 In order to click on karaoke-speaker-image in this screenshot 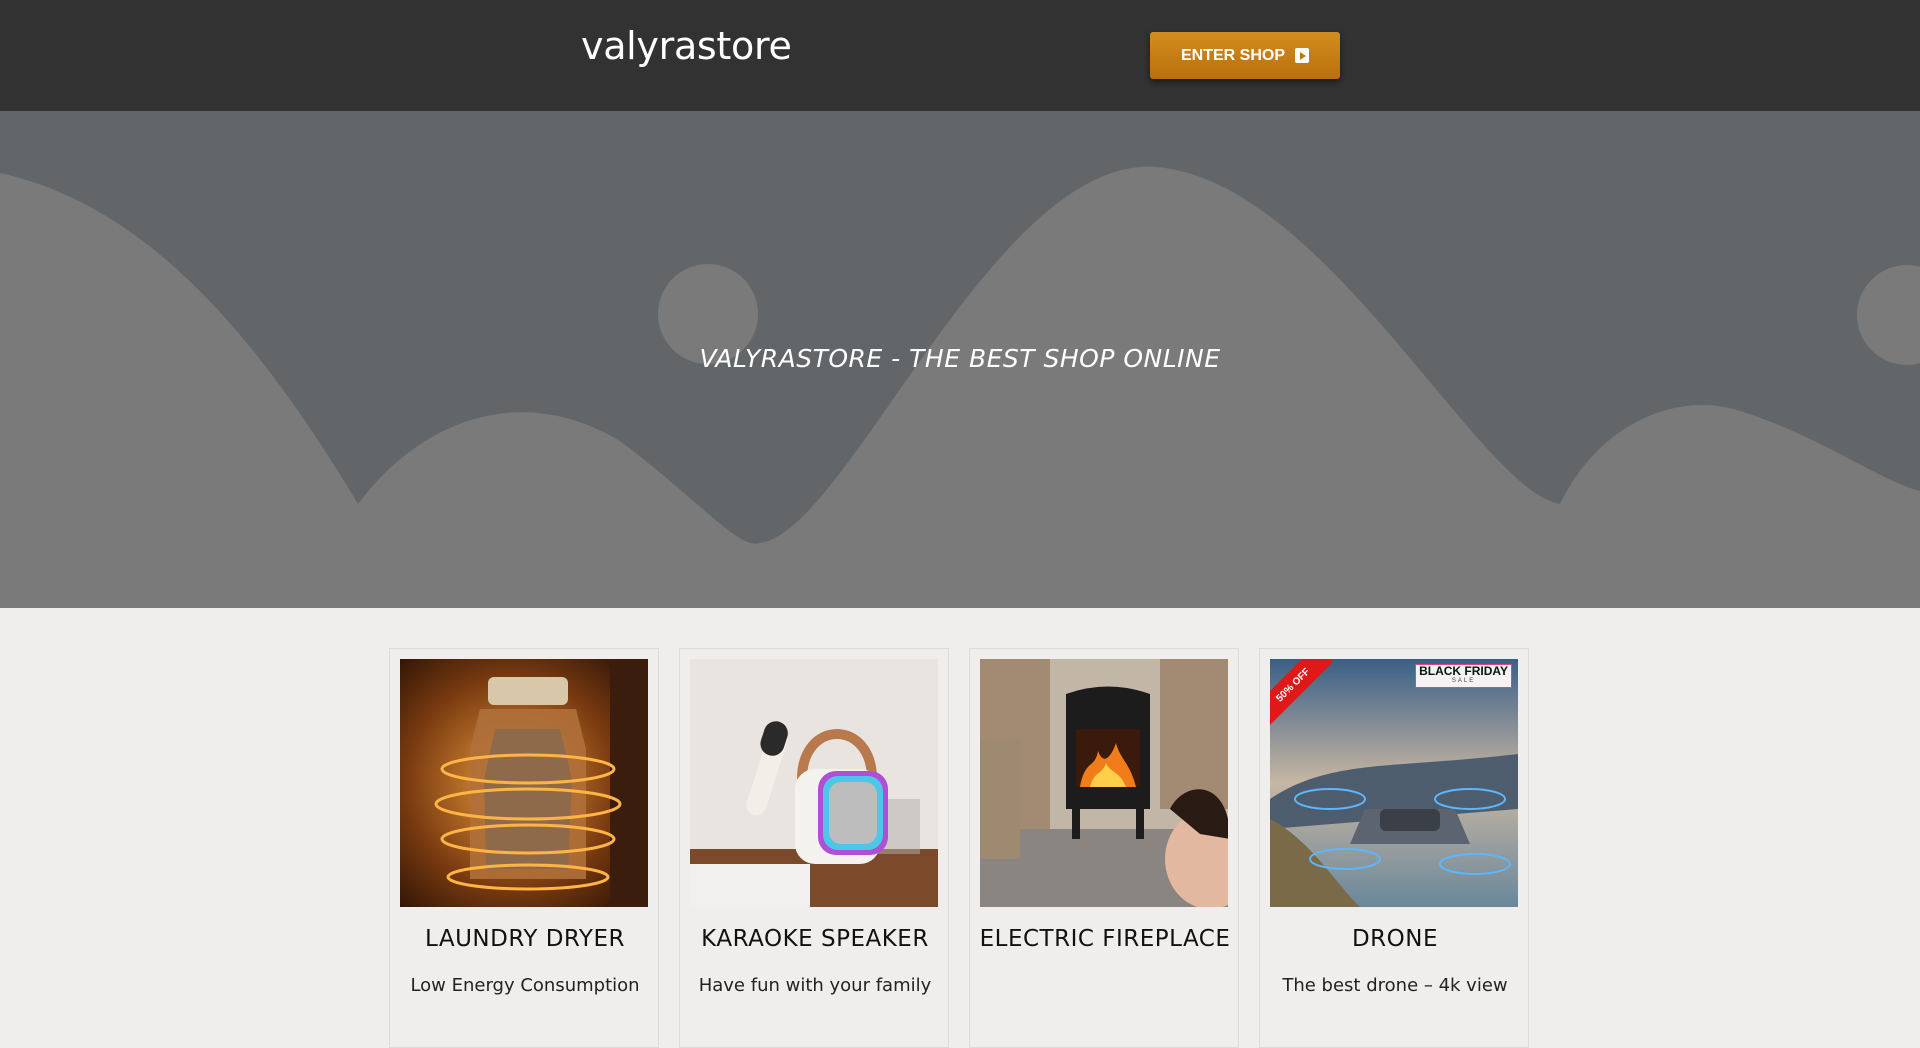, I will do `click(814, 783)`.